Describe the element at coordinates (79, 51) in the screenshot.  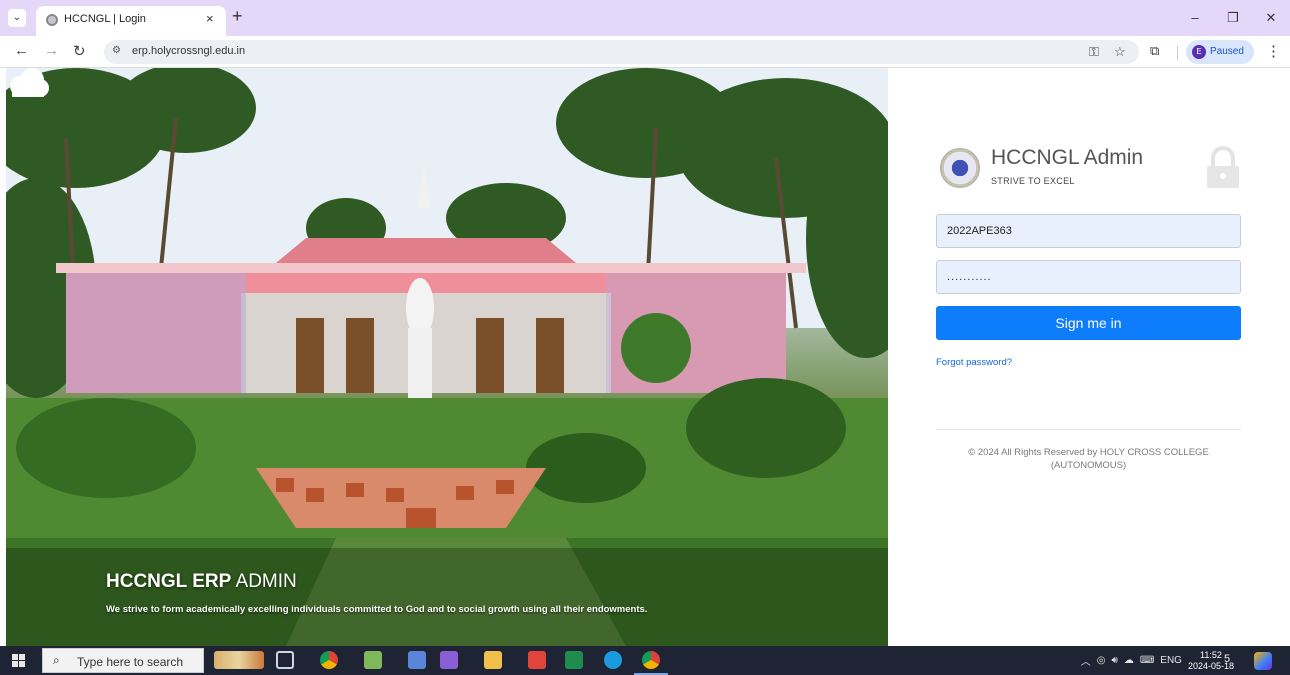
I see `reload-icon: ↻` at that location.